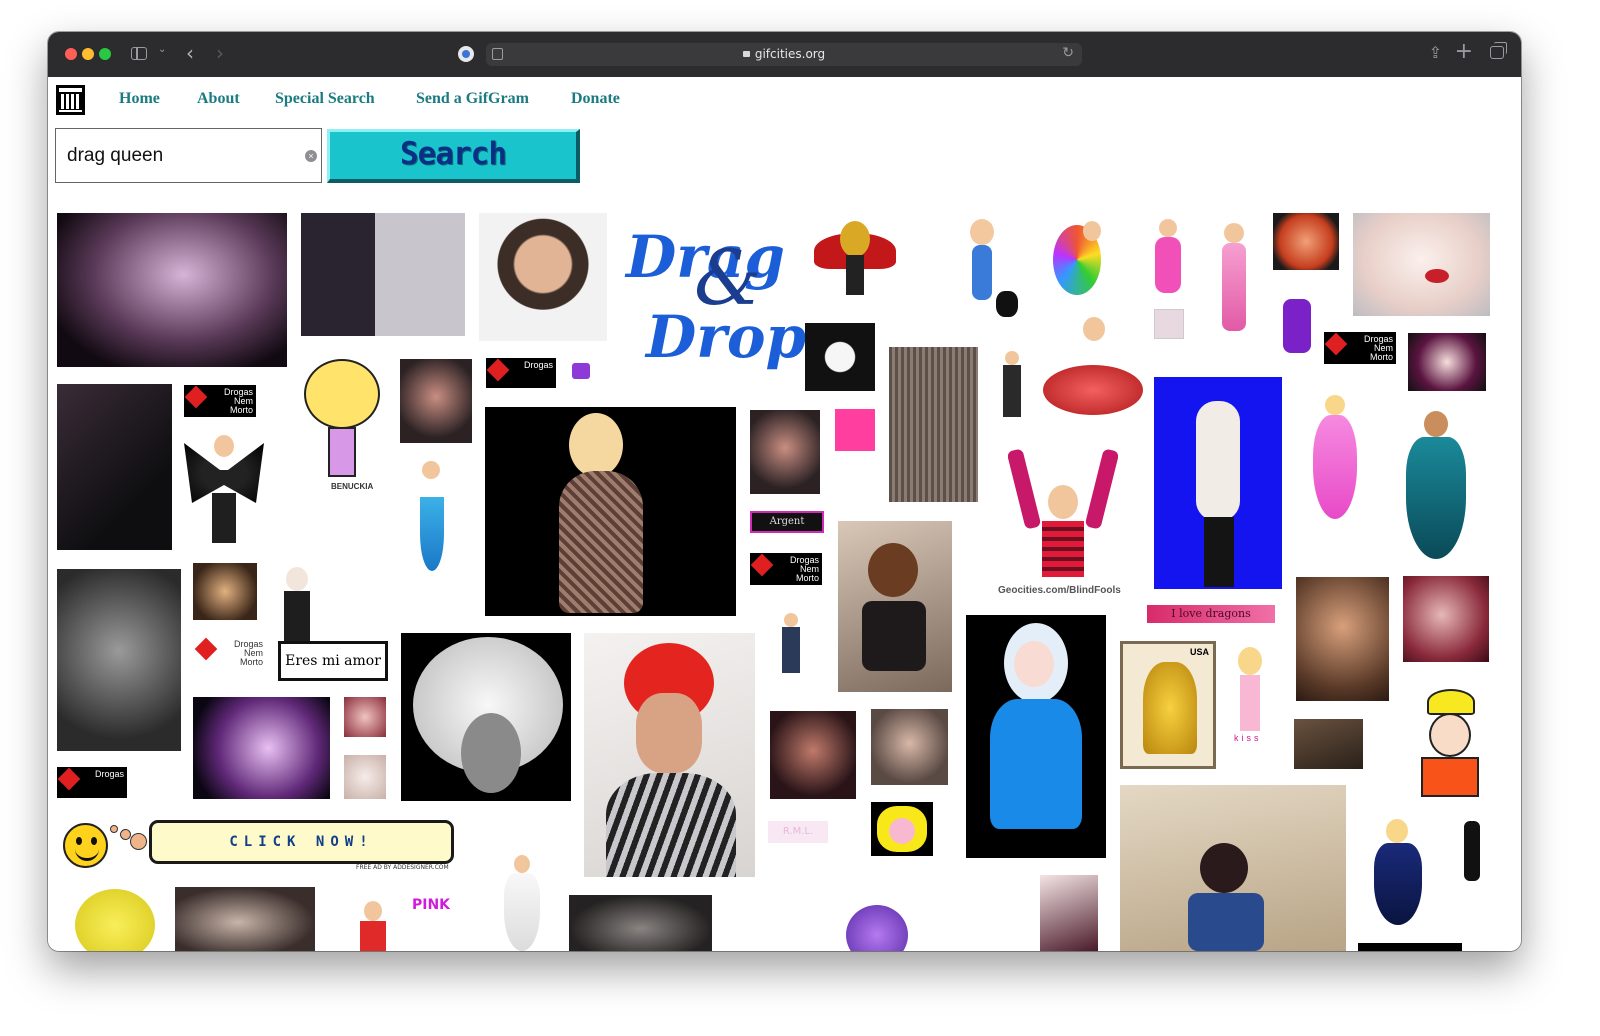 This screenshot has width=1600, height=1036. Describe the element at coordinates (1086, 258) in the screenshot. I see `gif-rainbow-girl` at that location.